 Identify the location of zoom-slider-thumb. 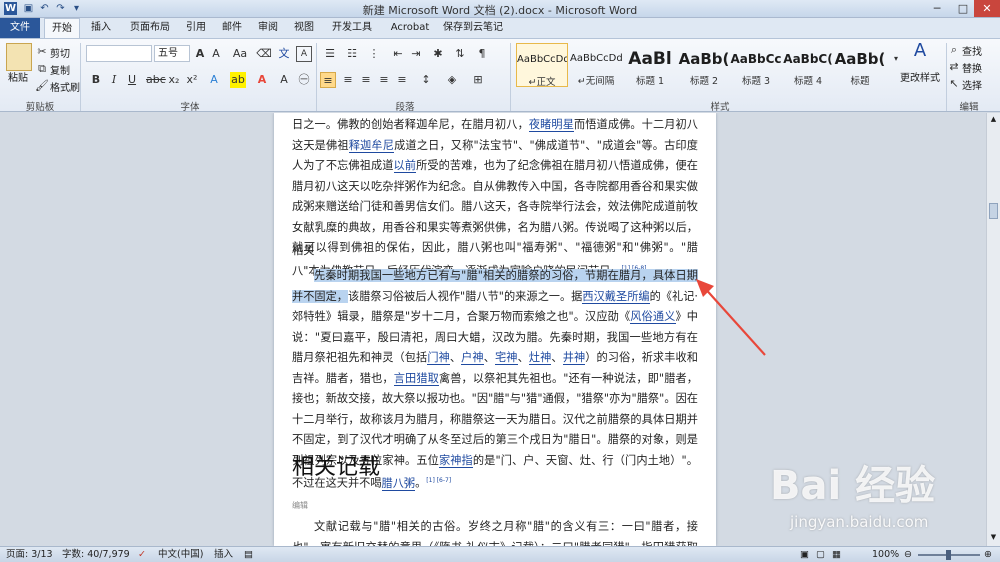
(948, 555).